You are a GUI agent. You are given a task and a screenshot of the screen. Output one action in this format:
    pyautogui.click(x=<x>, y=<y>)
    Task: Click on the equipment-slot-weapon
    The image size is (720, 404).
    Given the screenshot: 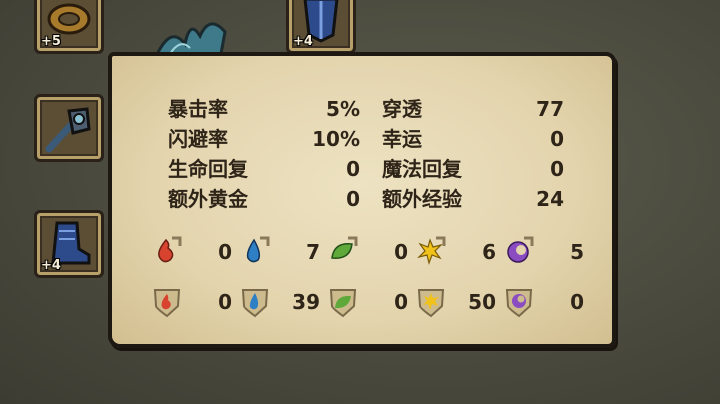 What is the action you would take?
    pyautogui.click(x=69, y=128)
    